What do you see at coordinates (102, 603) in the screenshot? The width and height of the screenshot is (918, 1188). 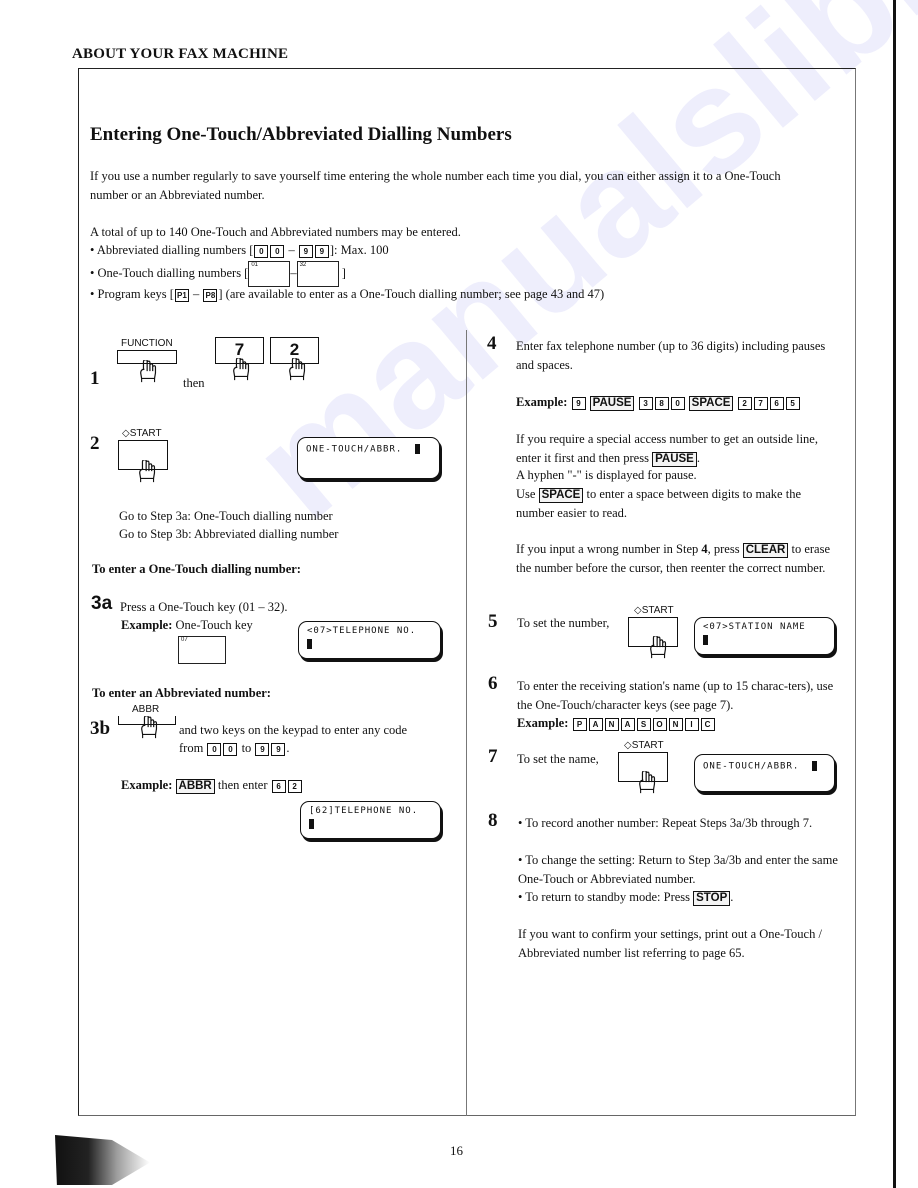 I see `step-3a-number: 3a` at bounding box center [102, 603].